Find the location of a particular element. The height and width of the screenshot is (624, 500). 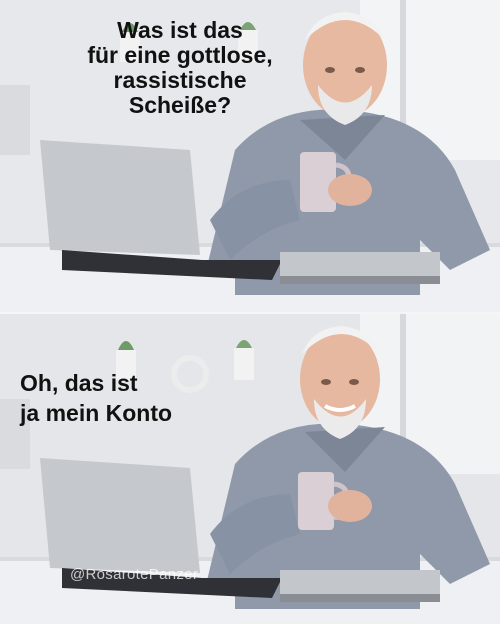

bottom-caption: Oh, das ist ja mein Konto is located at coordinates (96, 398).